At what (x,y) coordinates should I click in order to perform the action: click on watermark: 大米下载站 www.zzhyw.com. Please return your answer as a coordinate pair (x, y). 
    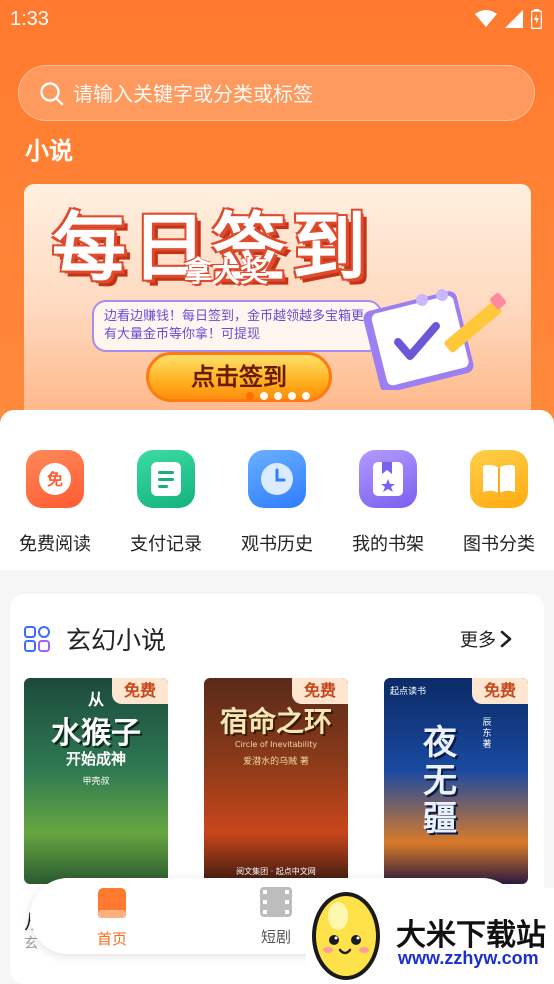
    Looking at the image, I should click on (430, 936).